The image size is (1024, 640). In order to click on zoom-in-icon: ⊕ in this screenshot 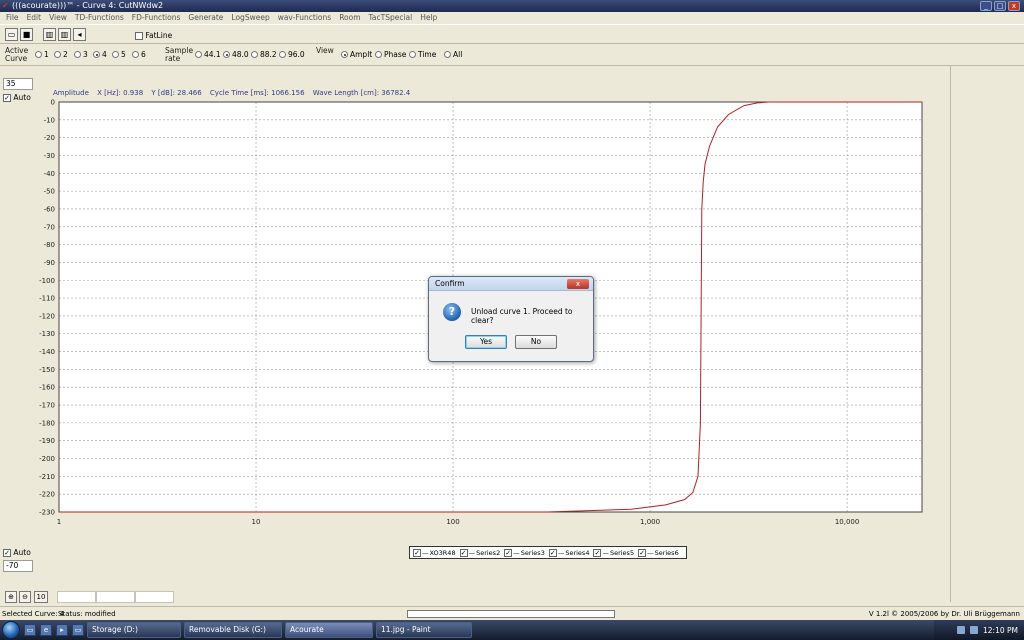, I will do `click(11, 597)`.